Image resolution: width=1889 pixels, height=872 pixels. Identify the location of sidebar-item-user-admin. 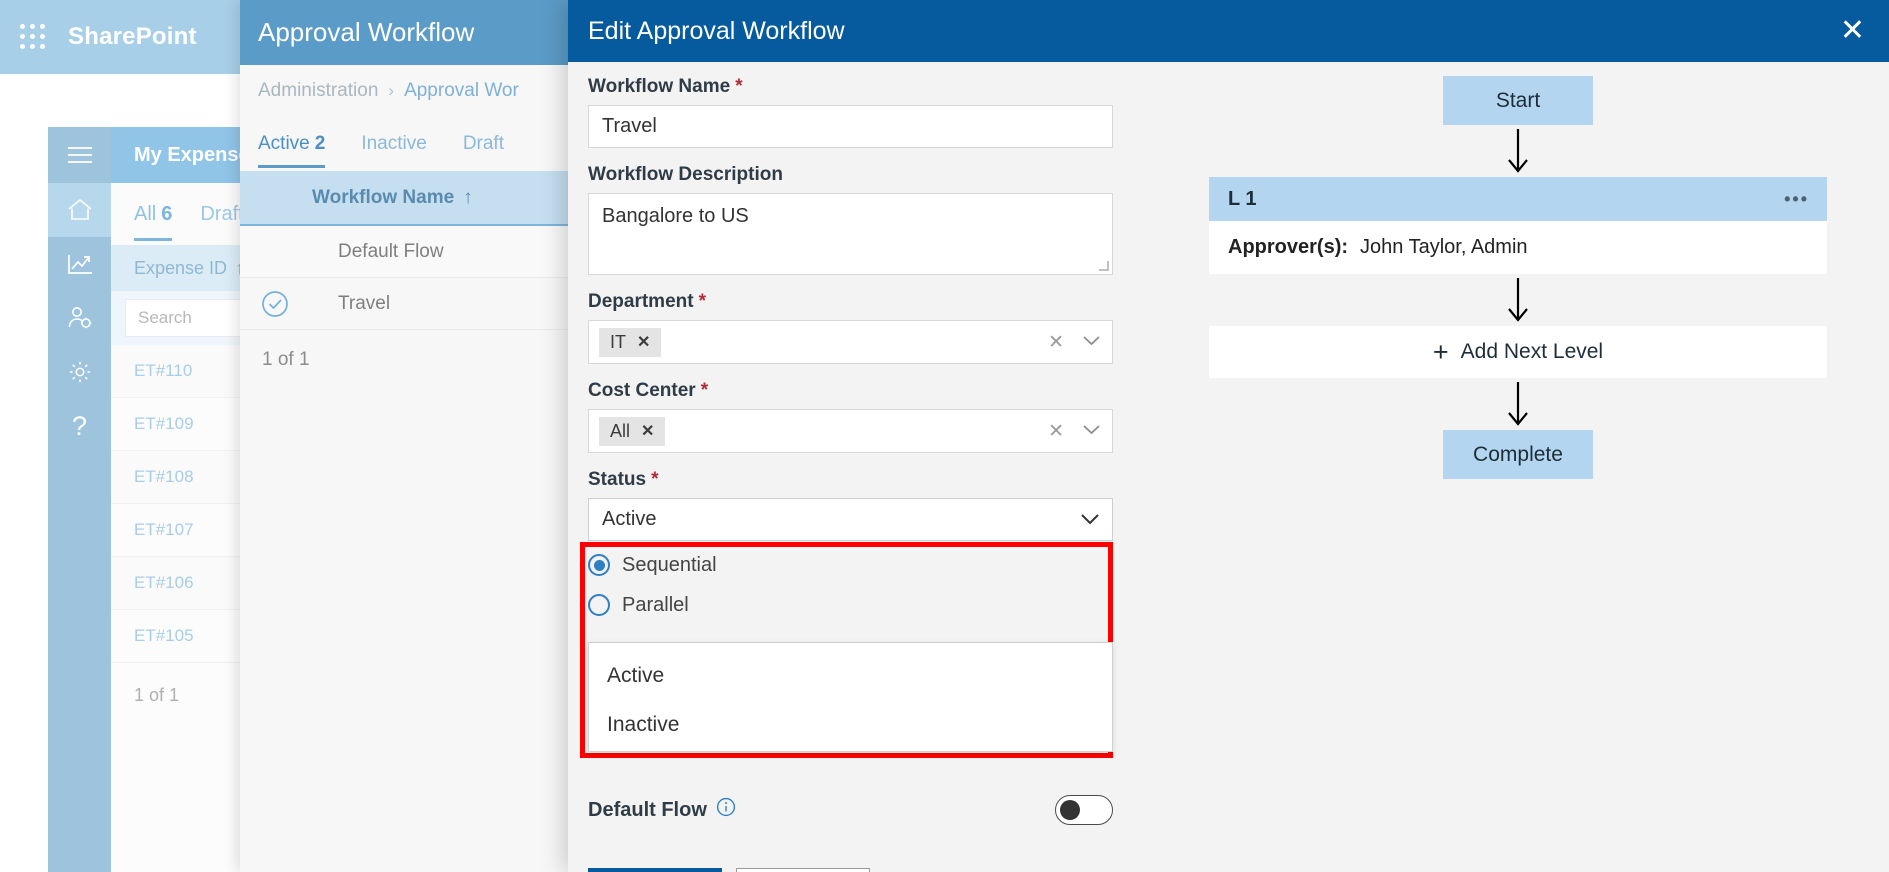
(79, 318).